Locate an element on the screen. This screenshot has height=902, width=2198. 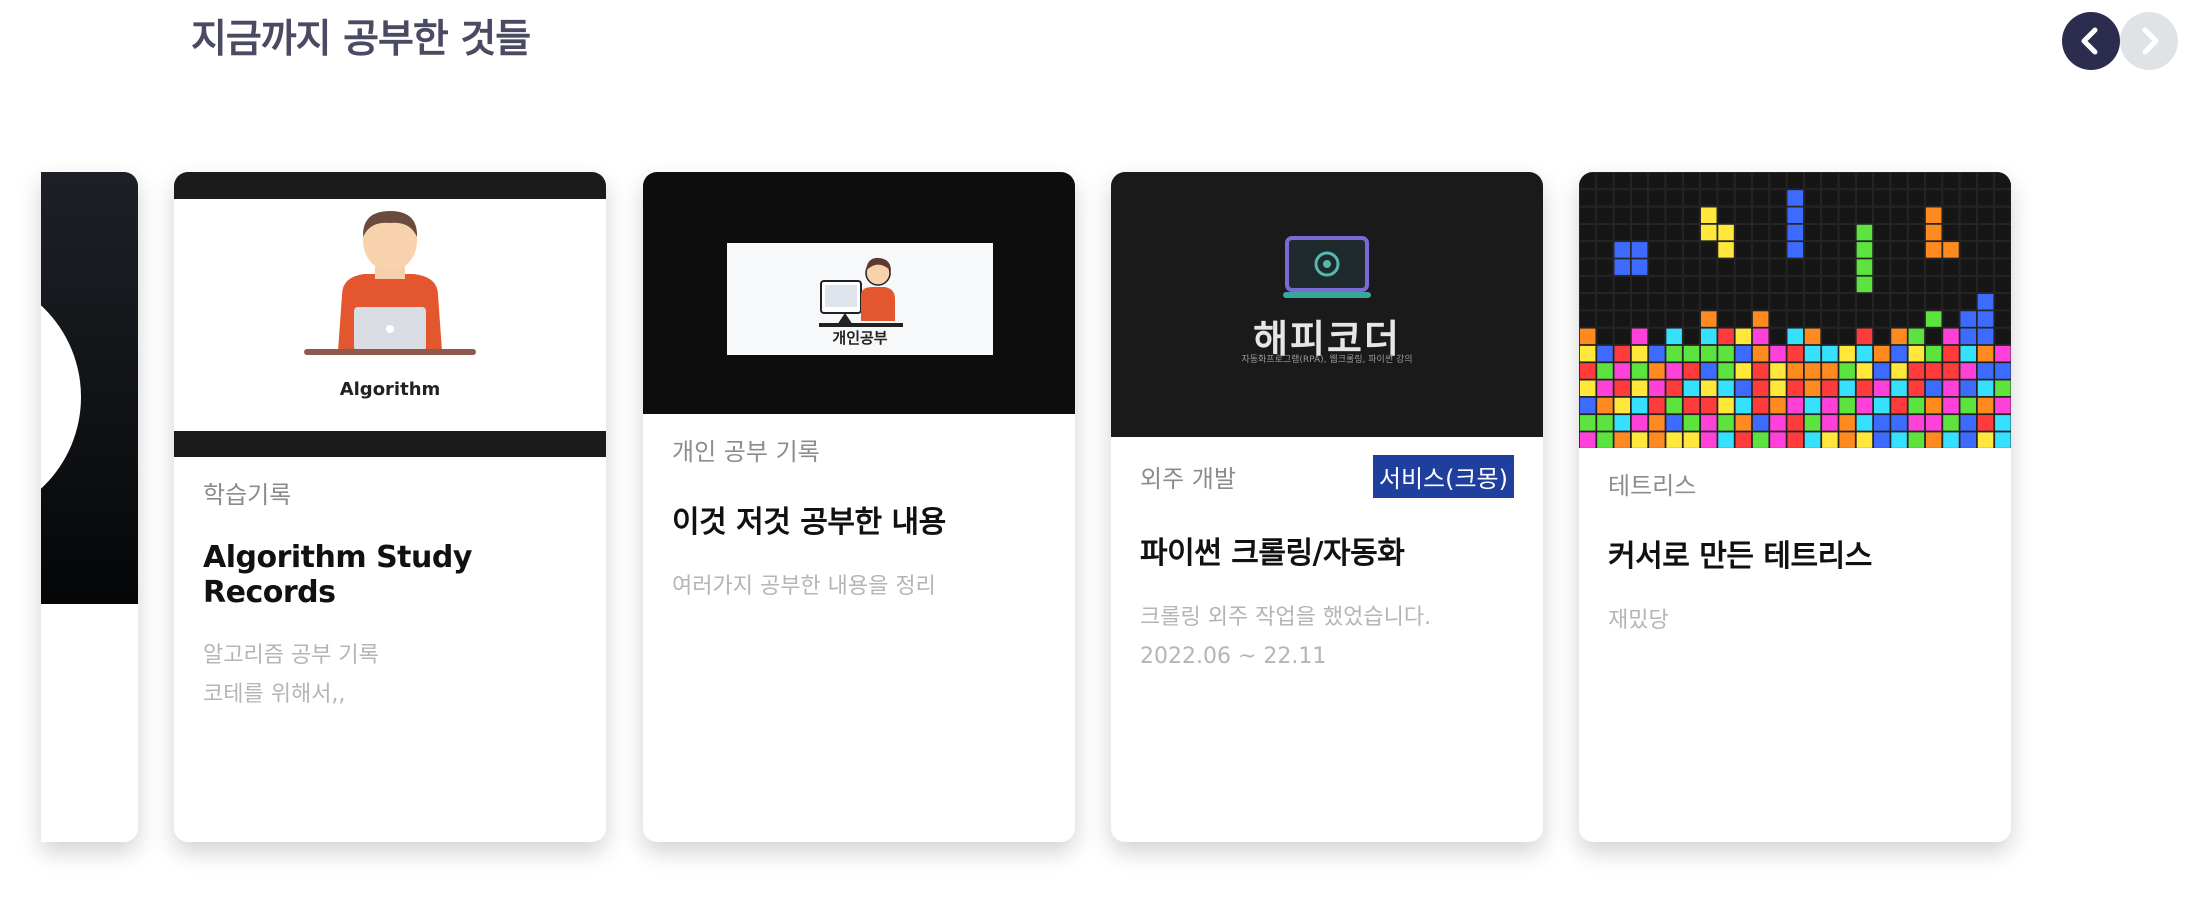
thumbnail-caption: Algorithm is located at coordinates (390, 389).